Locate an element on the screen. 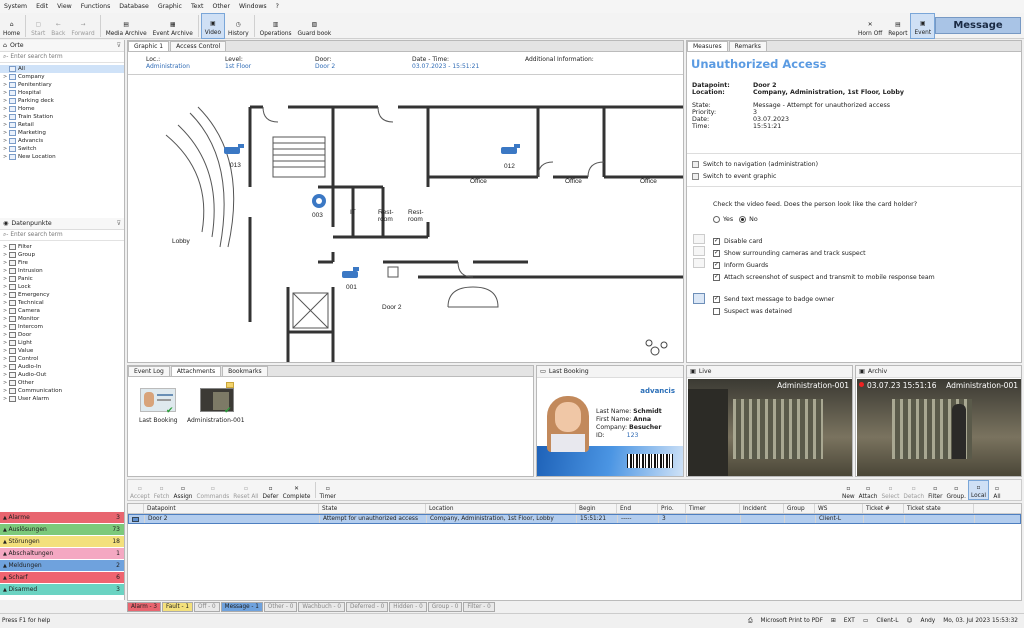 The image size is (1024, 628). video-button: ▣ Video is located at coordinates (213, 26).